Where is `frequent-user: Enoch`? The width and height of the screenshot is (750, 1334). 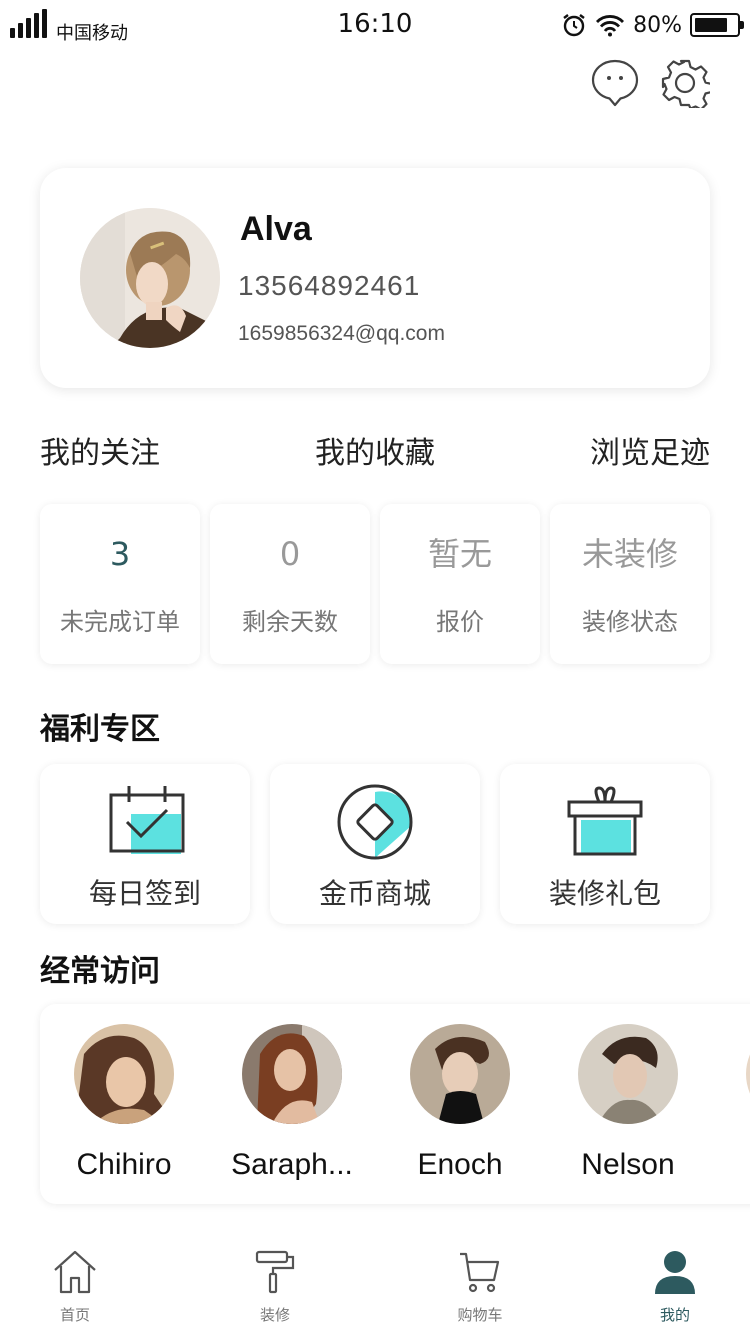
frequent-user: Enoch is located at coordinates (460, 1103).